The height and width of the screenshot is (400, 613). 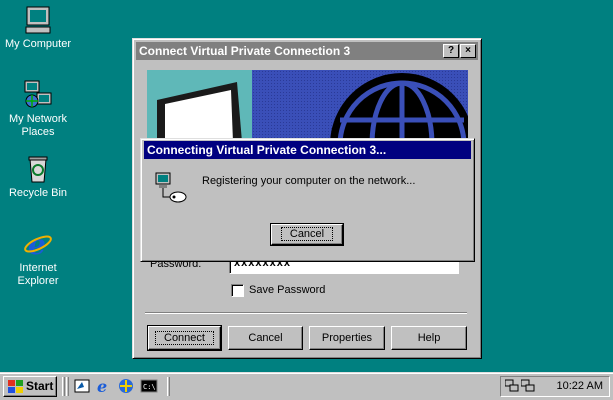 I want to click on desktop-icon-my-computer: My Computer, so click(x=38, y=27).